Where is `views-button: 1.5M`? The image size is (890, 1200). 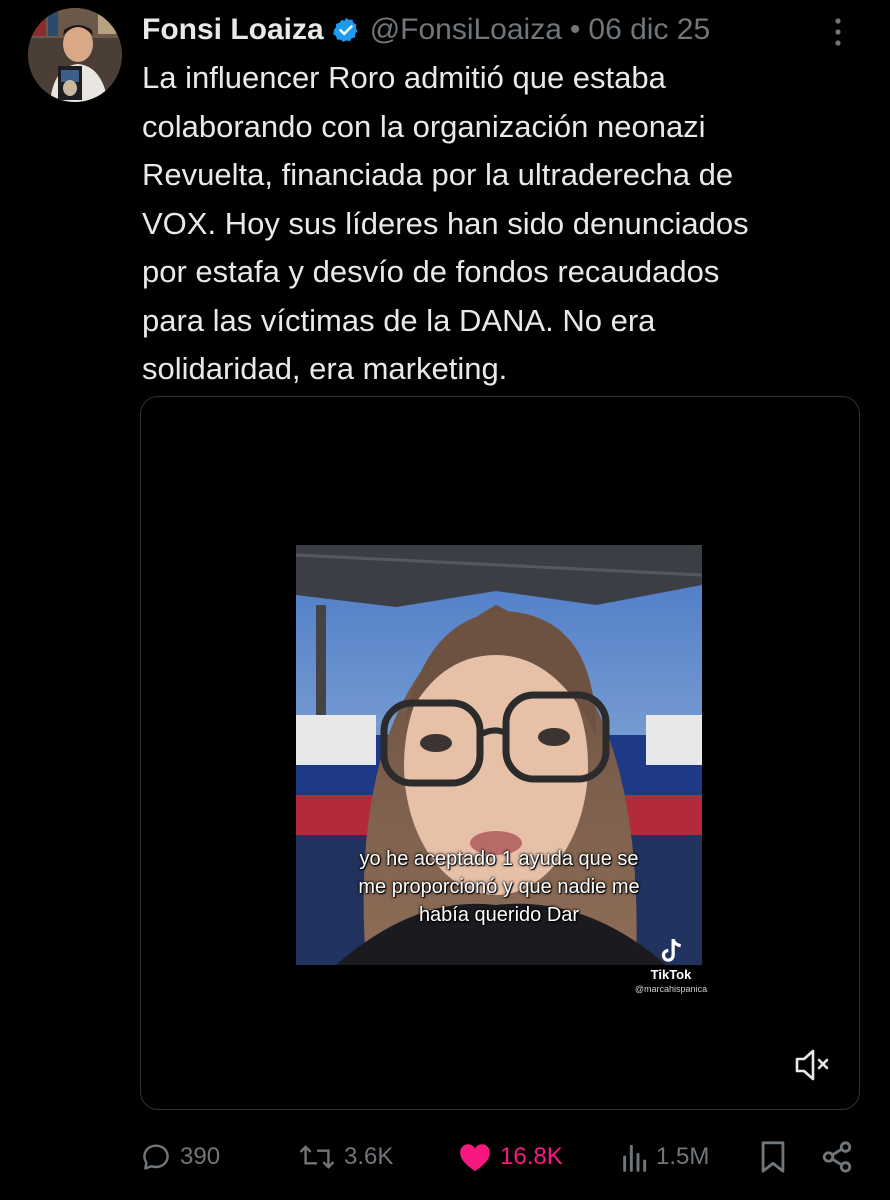
views-button: 1.5M is located at coordinates (664, 1157).